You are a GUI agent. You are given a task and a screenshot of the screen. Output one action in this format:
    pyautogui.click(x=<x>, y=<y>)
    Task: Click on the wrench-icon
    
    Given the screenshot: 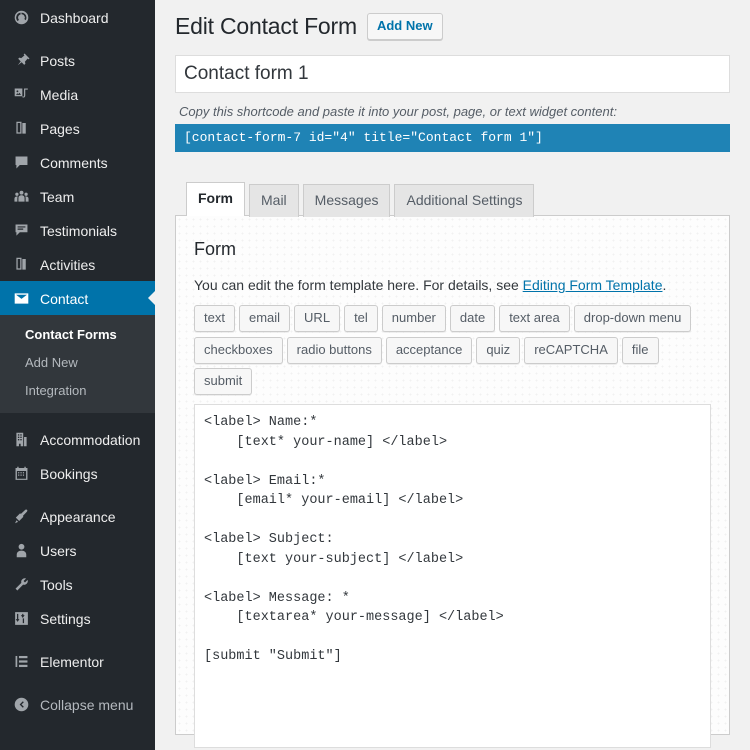 What is the action you would take?
    pyautogui.click(x=21, y=584)
    